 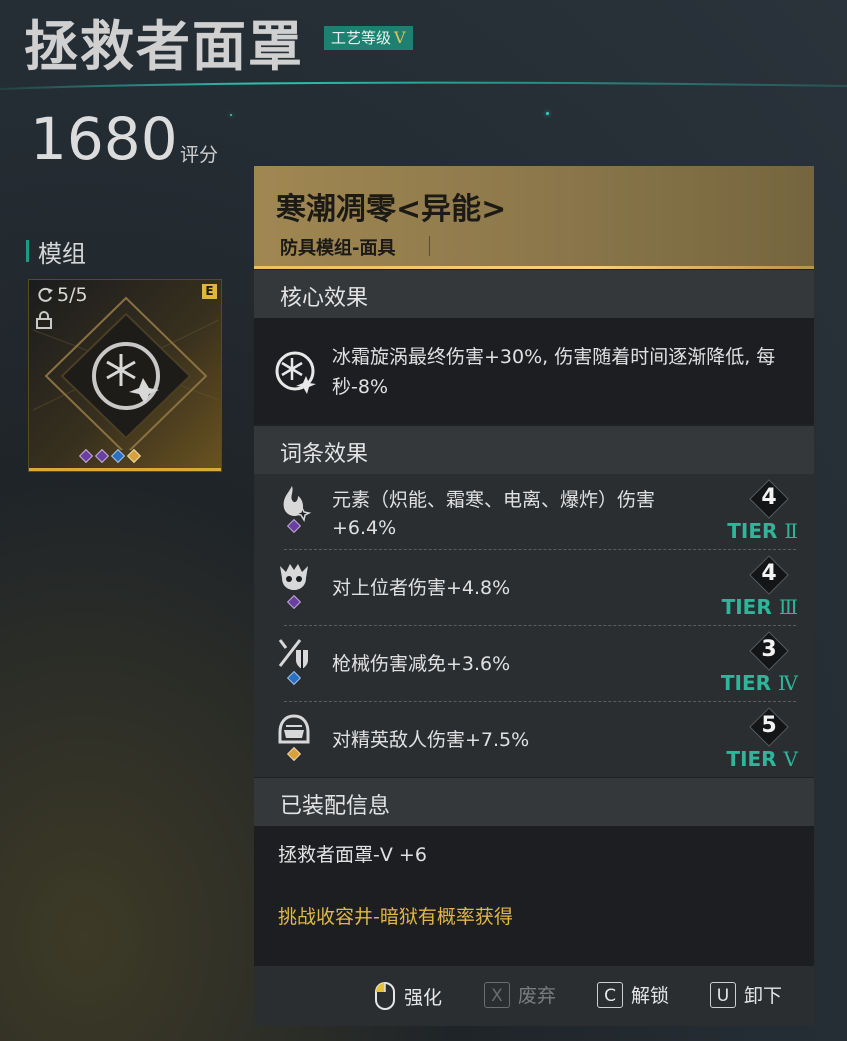 What do you see at coordinates (762, 531) in the screenshot?
I see `affix-tier: TIER Ⅱ` at bounding box center [762, 531].